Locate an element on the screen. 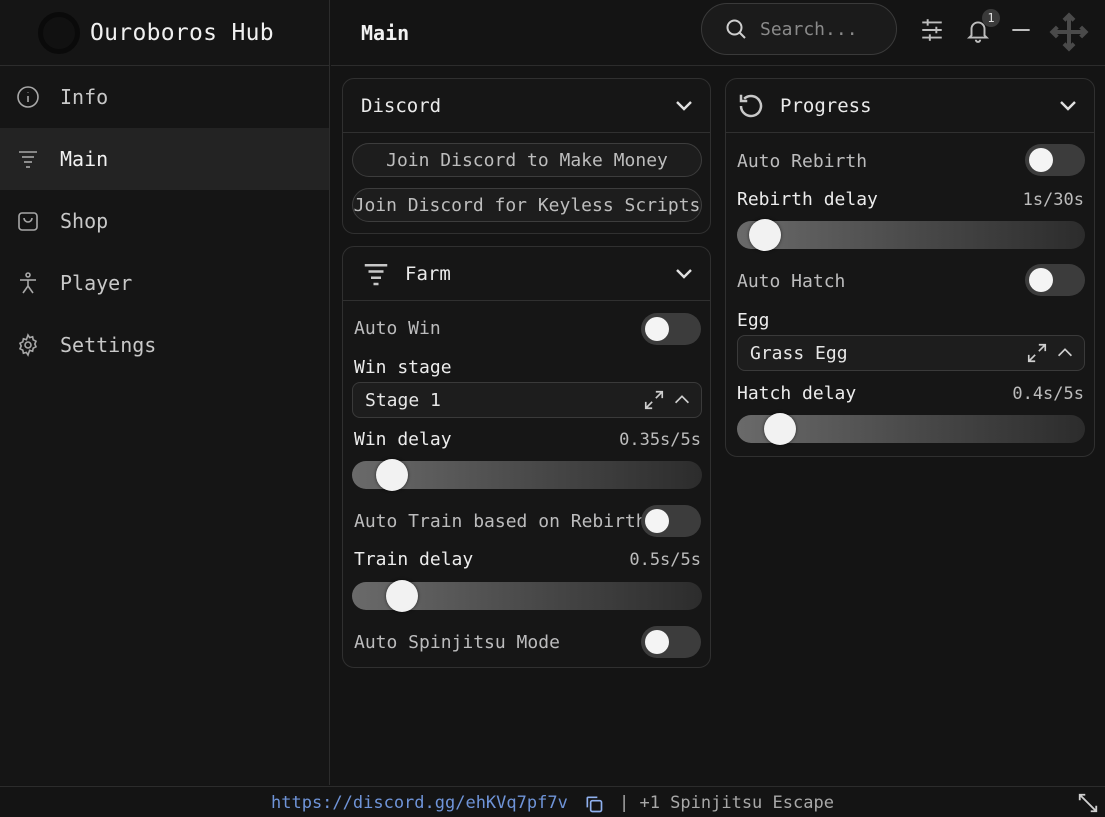 This screenshot has height=817, width=1105. shopping-bag-icon is located at coordinates (28, 221).